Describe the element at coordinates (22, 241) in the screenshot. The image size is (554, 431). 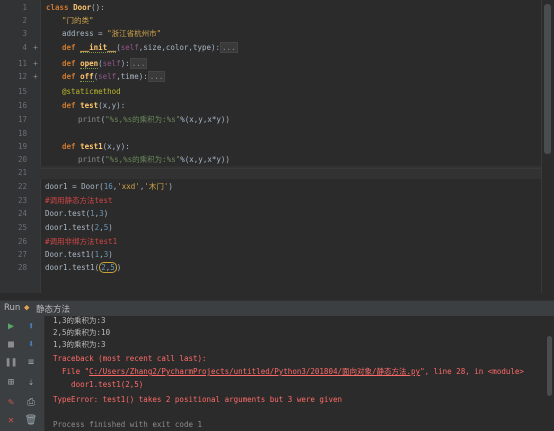
I see `line-number: 26` at that location.